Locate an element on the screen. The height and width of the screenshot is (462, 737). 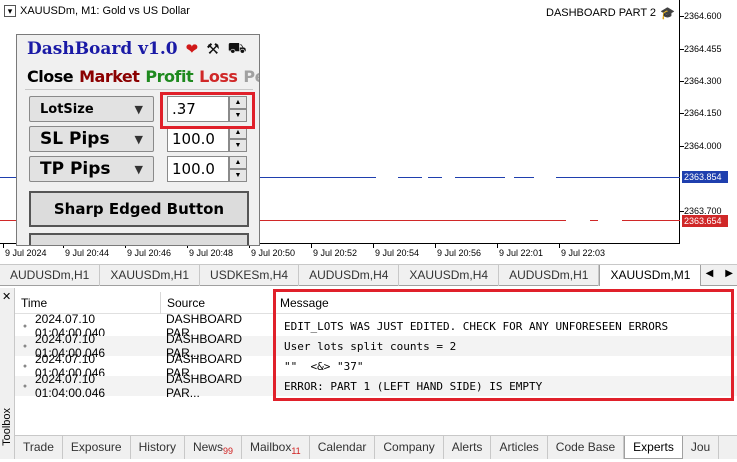
scroll-right-icon: ▶ is located at coordinates (729, 273).